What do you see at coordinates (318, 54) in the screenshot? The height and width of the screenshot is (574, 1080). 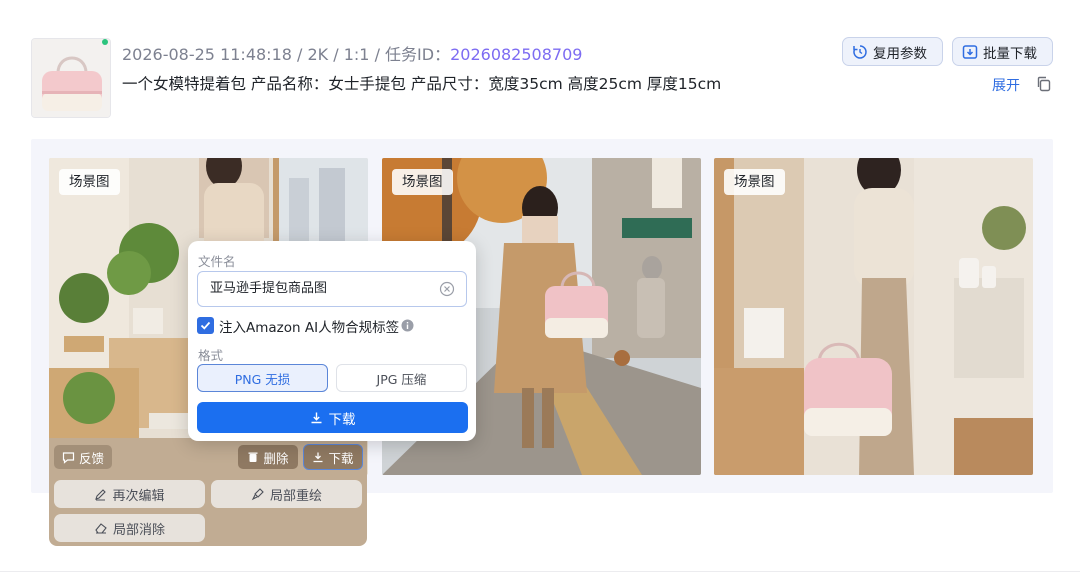 I see `task-resolution: 2K` at bounding box center [318, 54].